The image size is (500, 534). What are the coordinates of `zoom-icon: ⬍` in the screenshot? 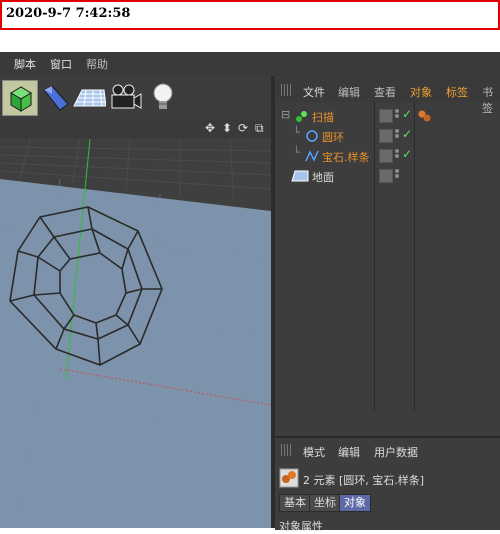 It's located at (227, 128).